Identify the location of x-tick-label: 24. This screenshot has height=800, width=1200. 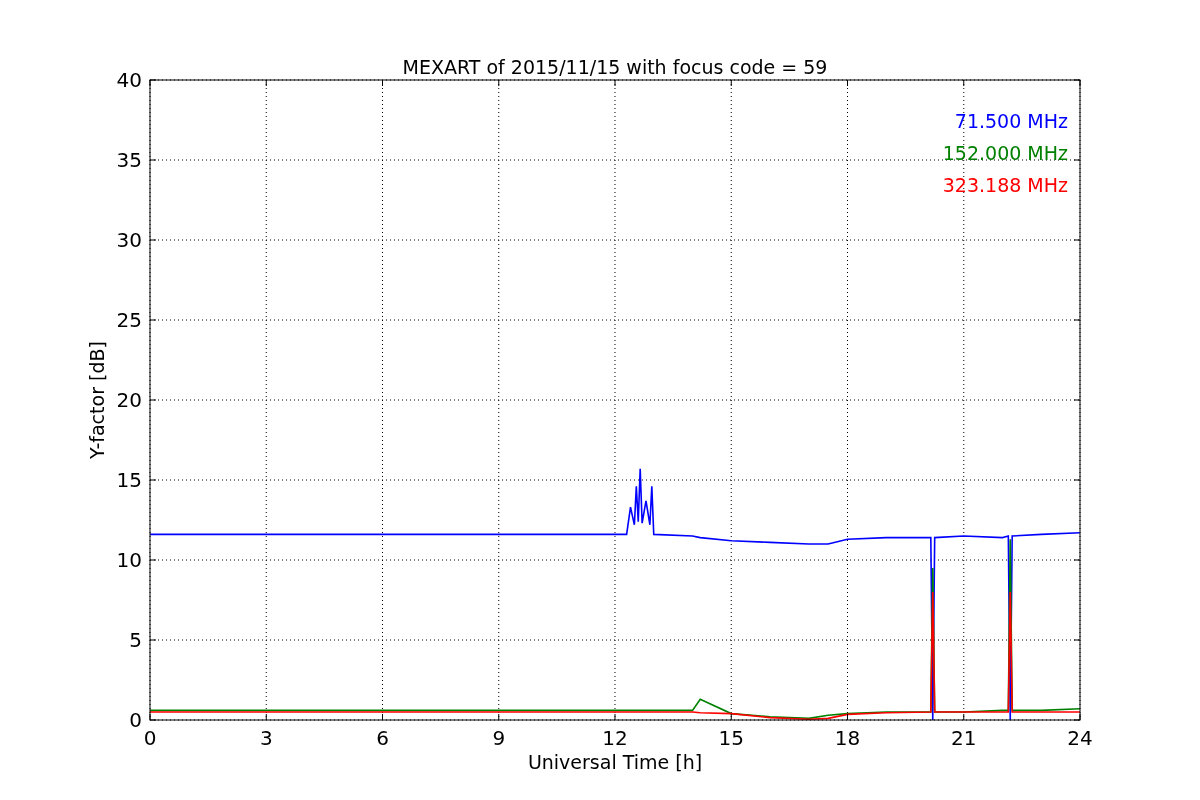
(1080, 738).